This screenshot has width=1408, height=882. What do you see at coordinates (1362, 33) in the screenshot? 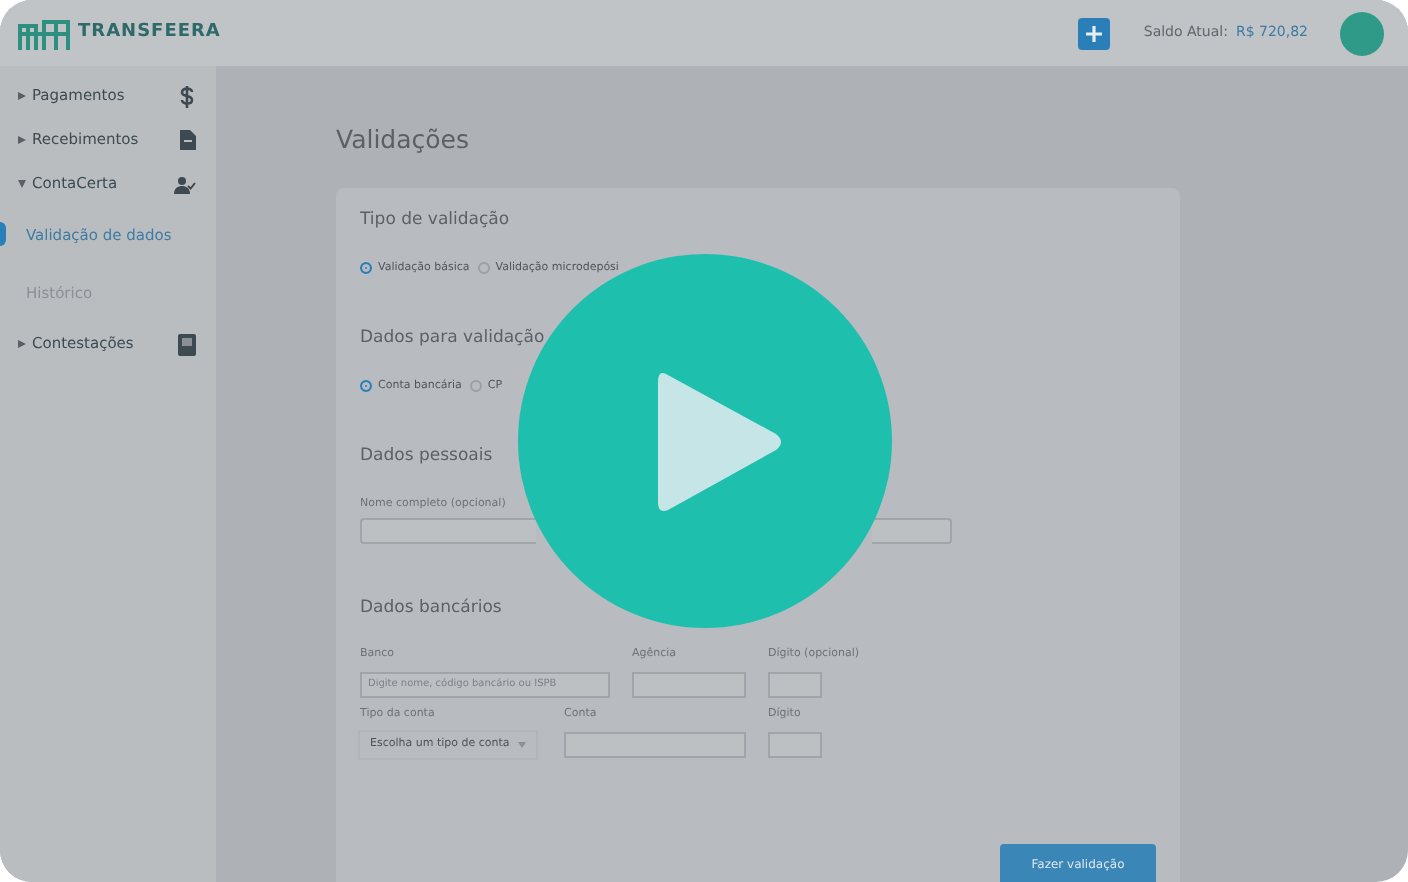
I see `avatar` at bounding box center [1362, 33].